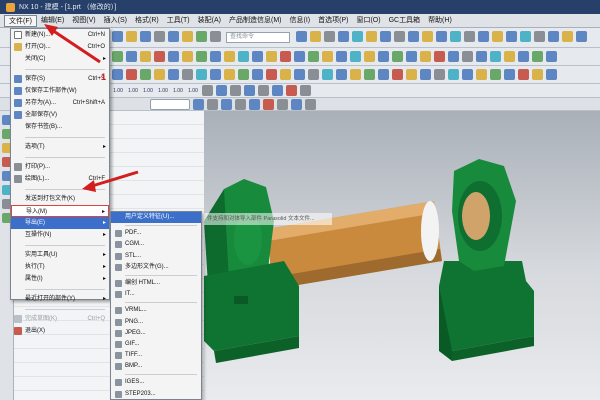  What do you see at coordinates (178, 21) in the screenshot?
I see `menu-tools: 工具(T)` at bounding box center [178, 21].